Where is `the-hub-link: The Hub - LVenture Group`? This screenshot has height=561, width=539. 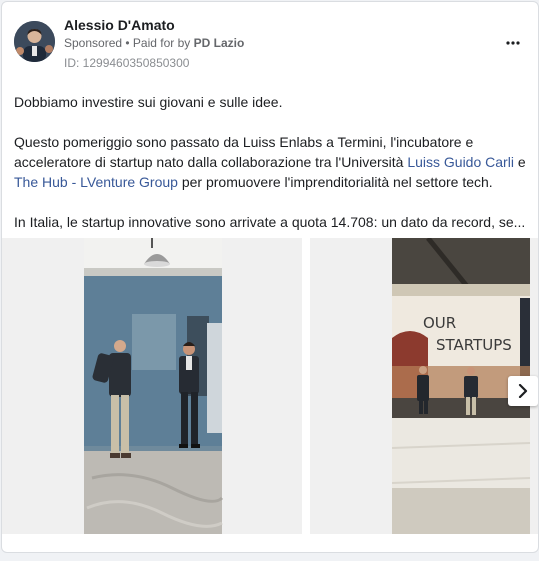 the-hub-link: The Hub - LVenture Group is located at coordinates (96, 182).